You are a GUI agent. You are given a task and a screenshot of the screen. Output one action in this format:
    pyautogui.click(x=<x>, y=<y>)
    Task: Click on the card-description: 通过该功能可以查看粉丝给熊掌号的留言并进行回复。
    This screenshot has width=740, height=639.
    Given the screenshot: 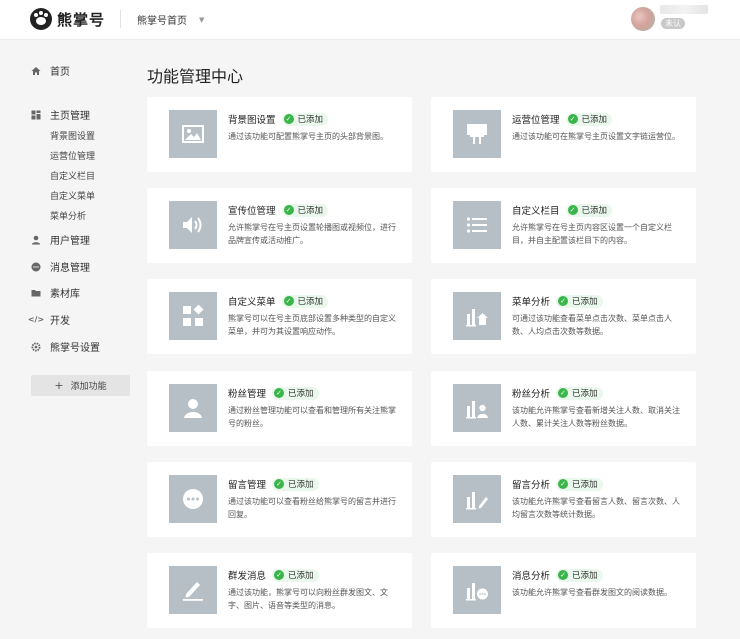 What is the action you would take?
    pyautogui.click(x=312, y=508)
    